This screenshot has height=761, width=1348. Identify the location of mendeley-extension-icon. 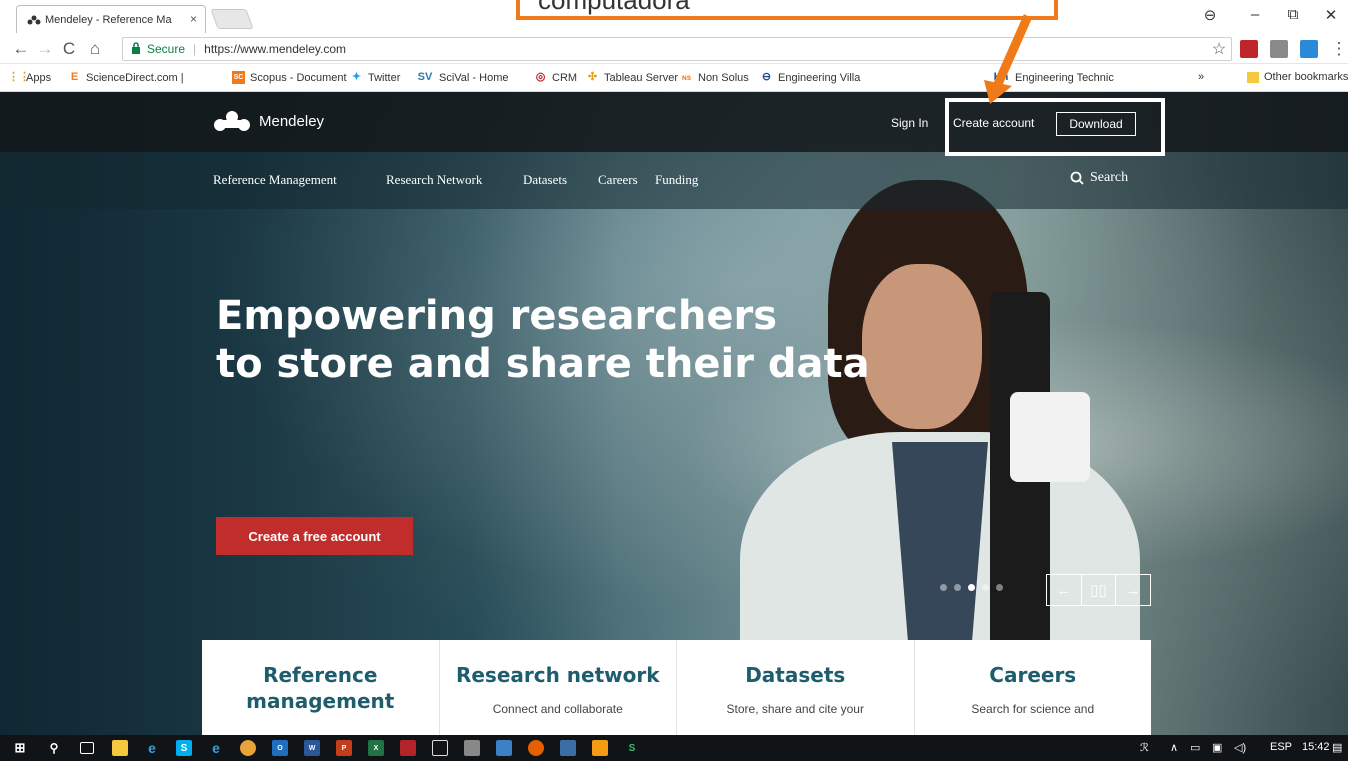
(1249, 49).